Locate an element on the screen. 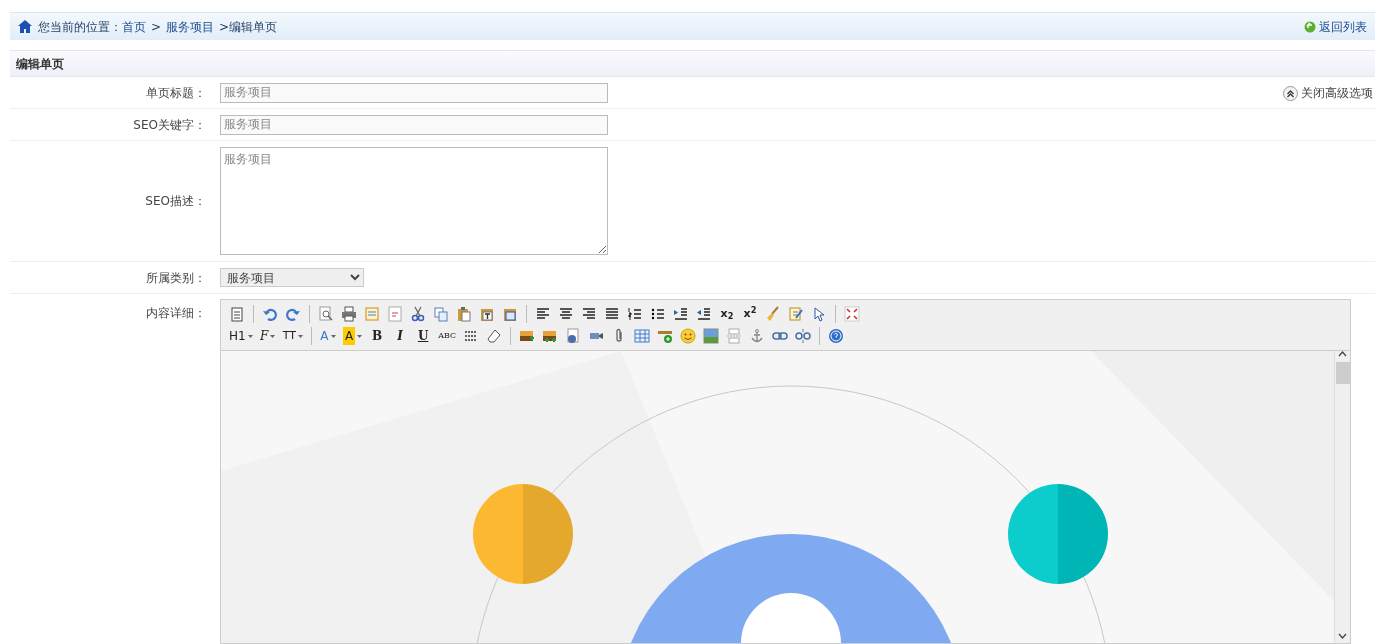 The width and height of the screenshot is (1375, 644). eraser-icon is located at coordinates (494, 336).